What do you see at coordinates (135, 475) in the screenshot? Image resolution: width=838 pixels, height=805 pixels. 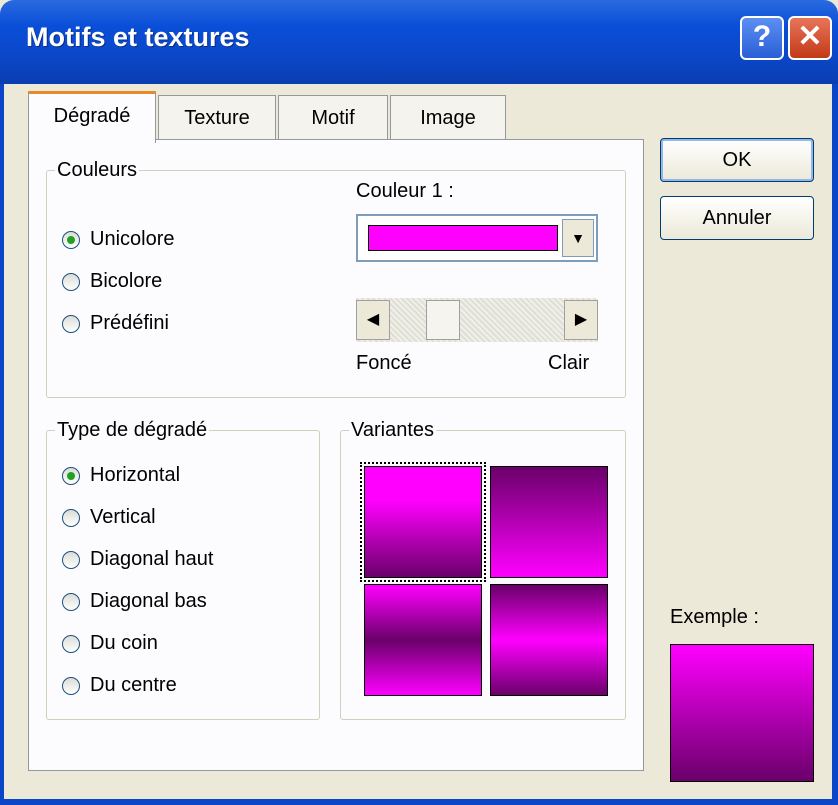 I see `radio-label: Horizontal` at bounding box center [135, 475].